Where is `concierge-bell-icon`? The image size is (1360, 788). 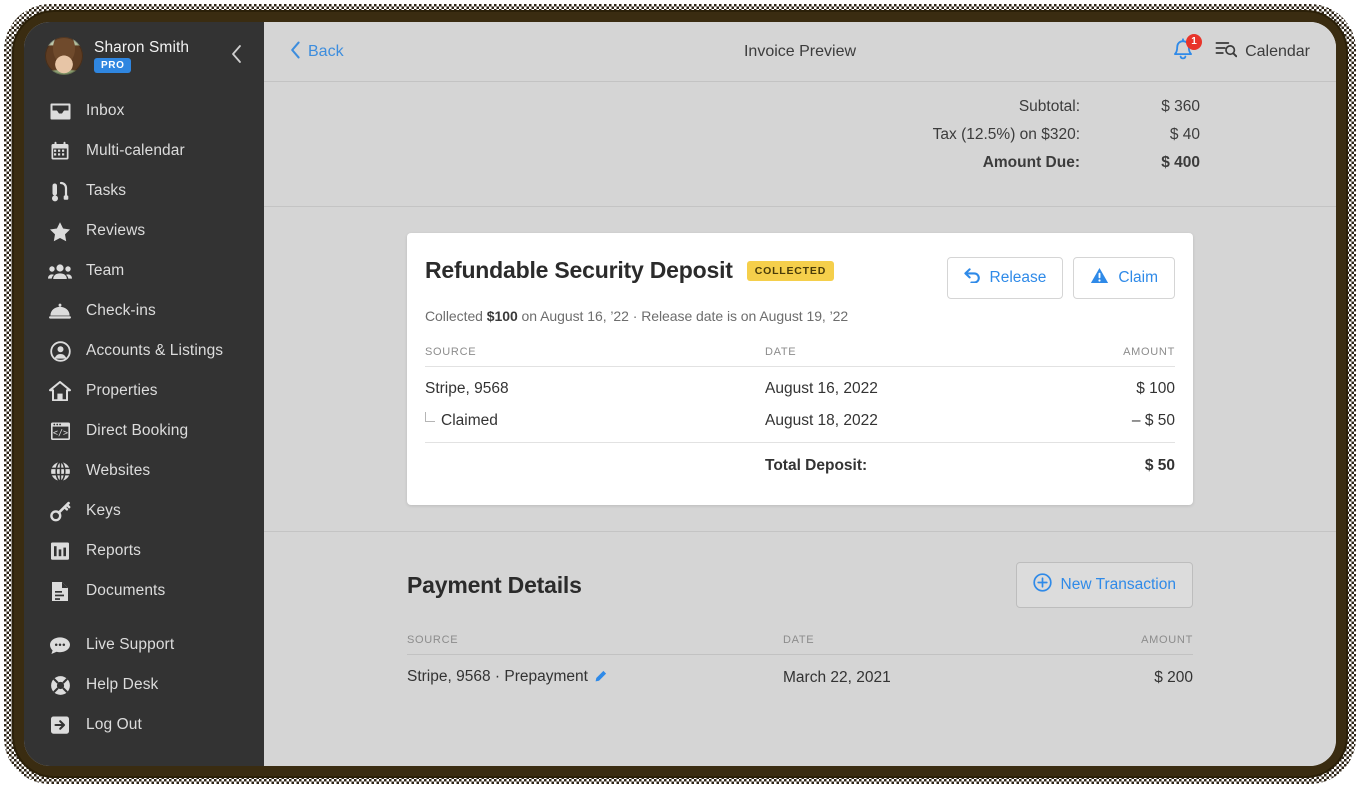 concierge-bell-icon is located at coordinates (60, 311).